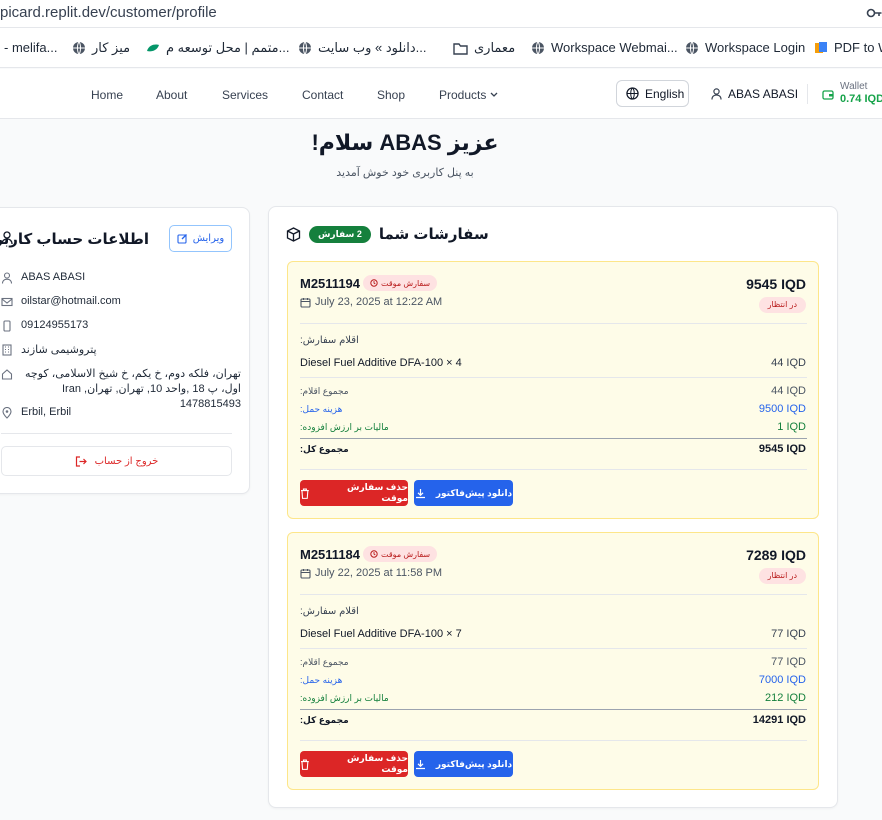 The image size is (882, 820). Describe the element at coordinates (755, 47) in the screenshot. I see `bookmark-label: Workspace Login` at that location.